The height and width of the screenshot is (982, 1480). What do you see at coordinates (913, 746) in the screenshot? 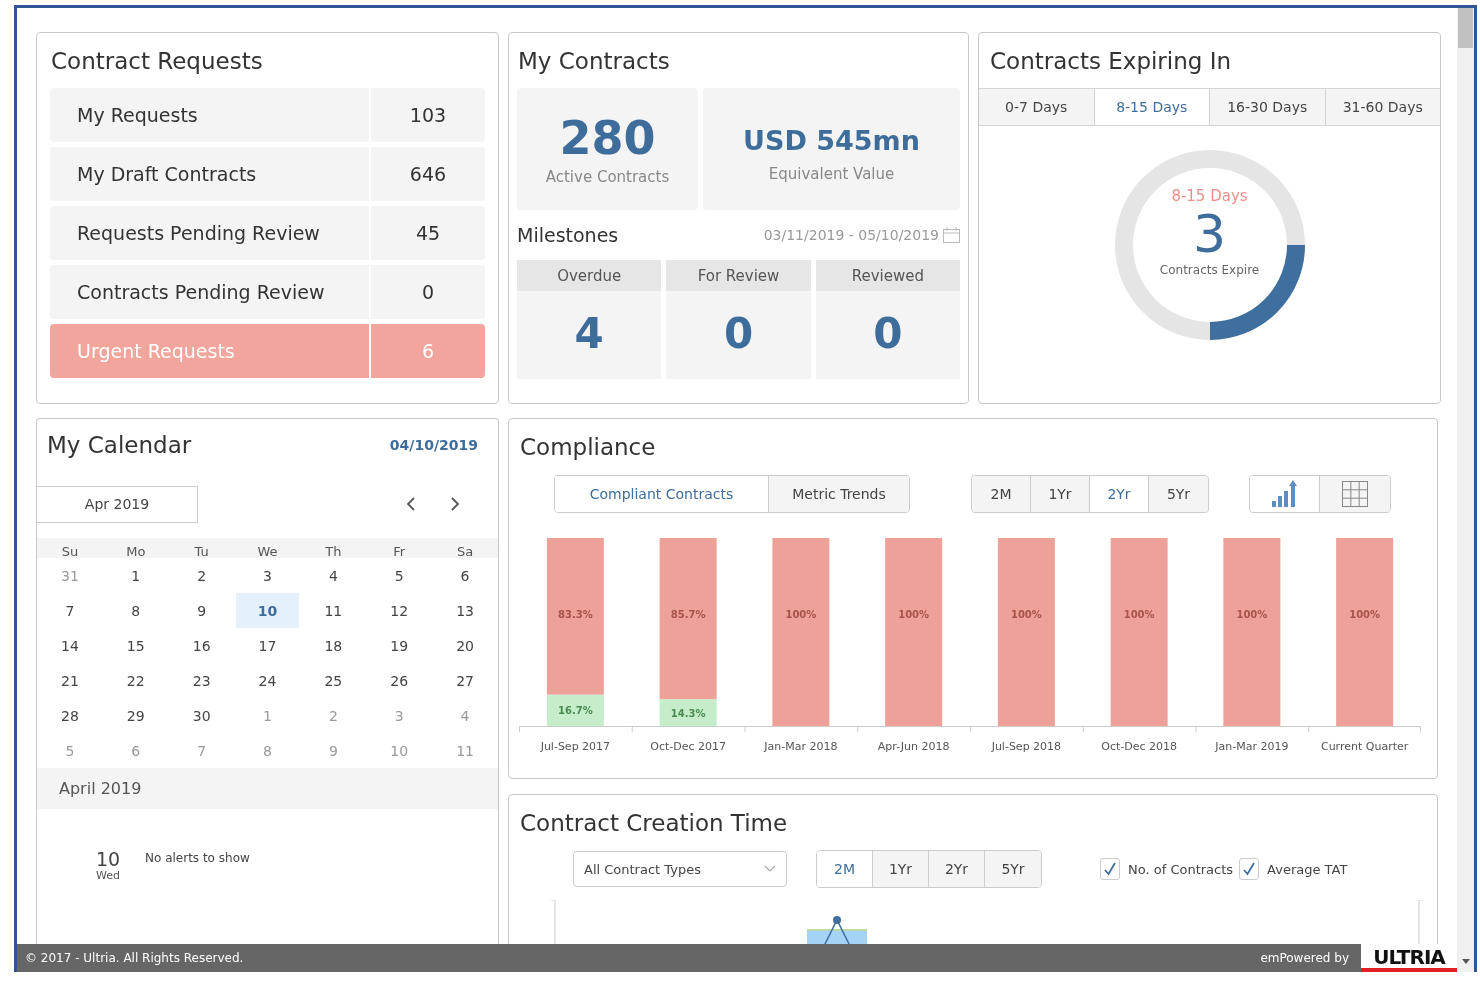
I see `axis-label: Apr-Jun 2018` at bounding box center [913, 746].